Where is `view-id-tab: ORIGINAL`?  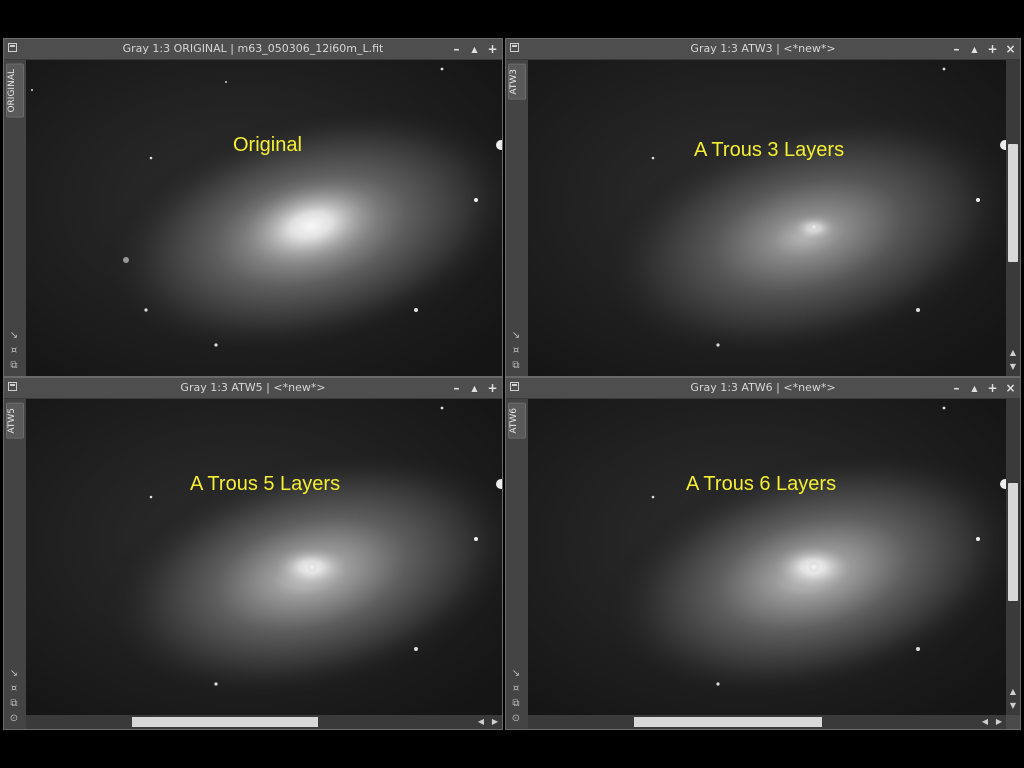
view-id-tab: ORIGINAL is located at coordinates (15, 91).